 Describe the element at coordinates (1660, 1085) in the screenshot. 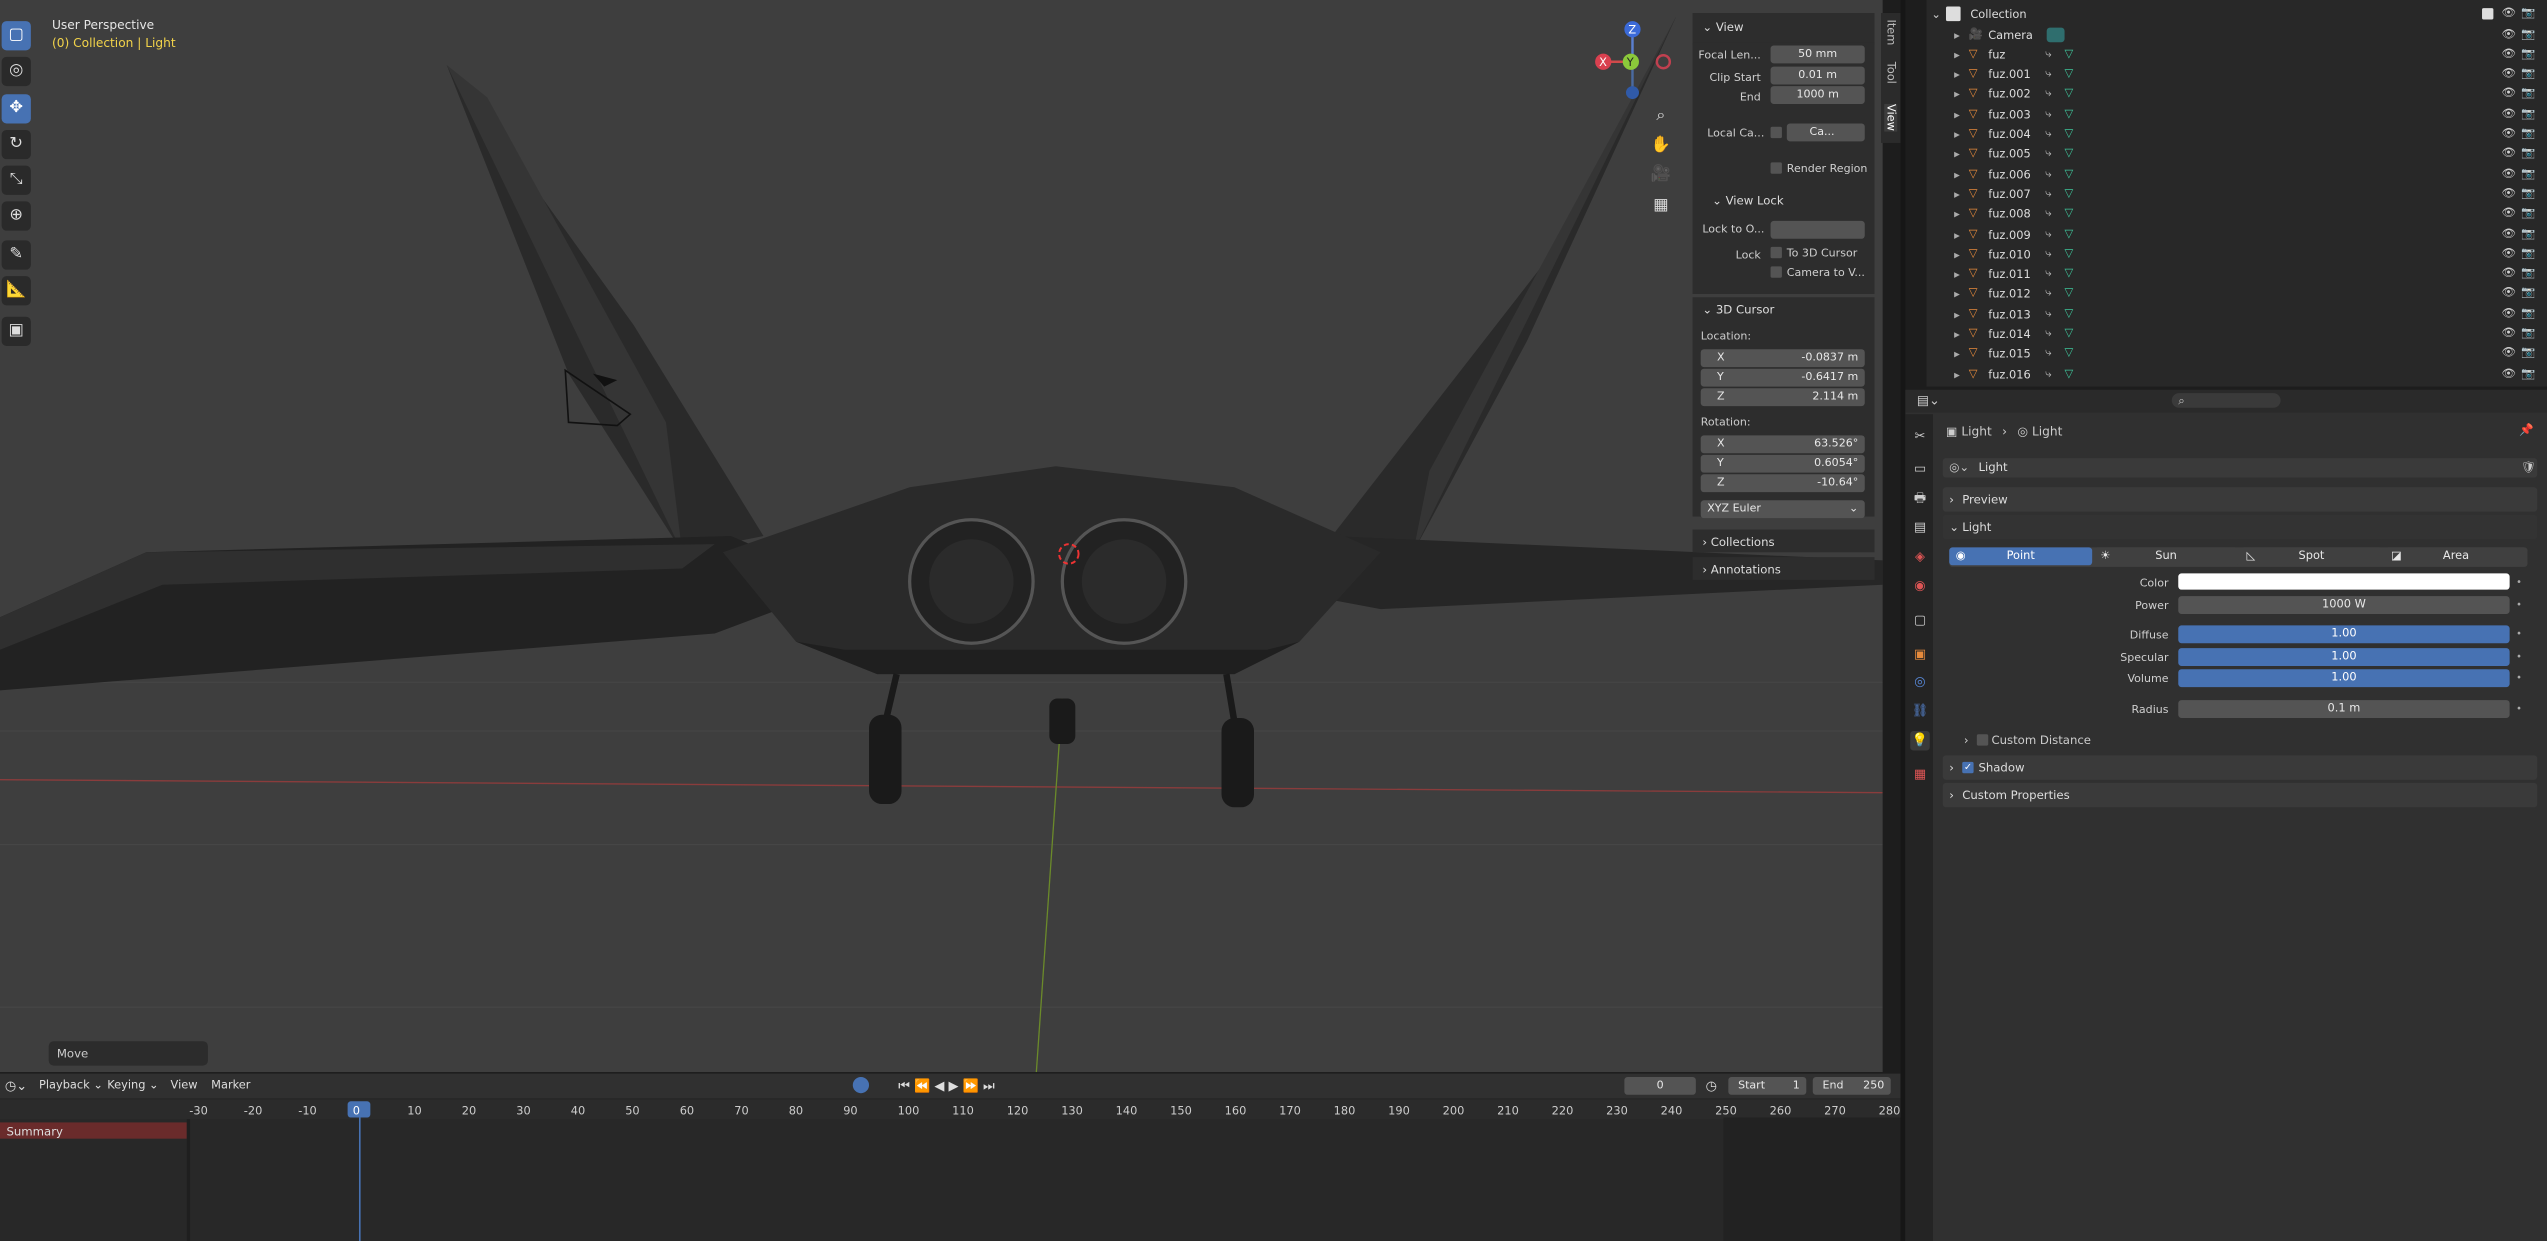

I see `current-frame-field: 0` at that location.